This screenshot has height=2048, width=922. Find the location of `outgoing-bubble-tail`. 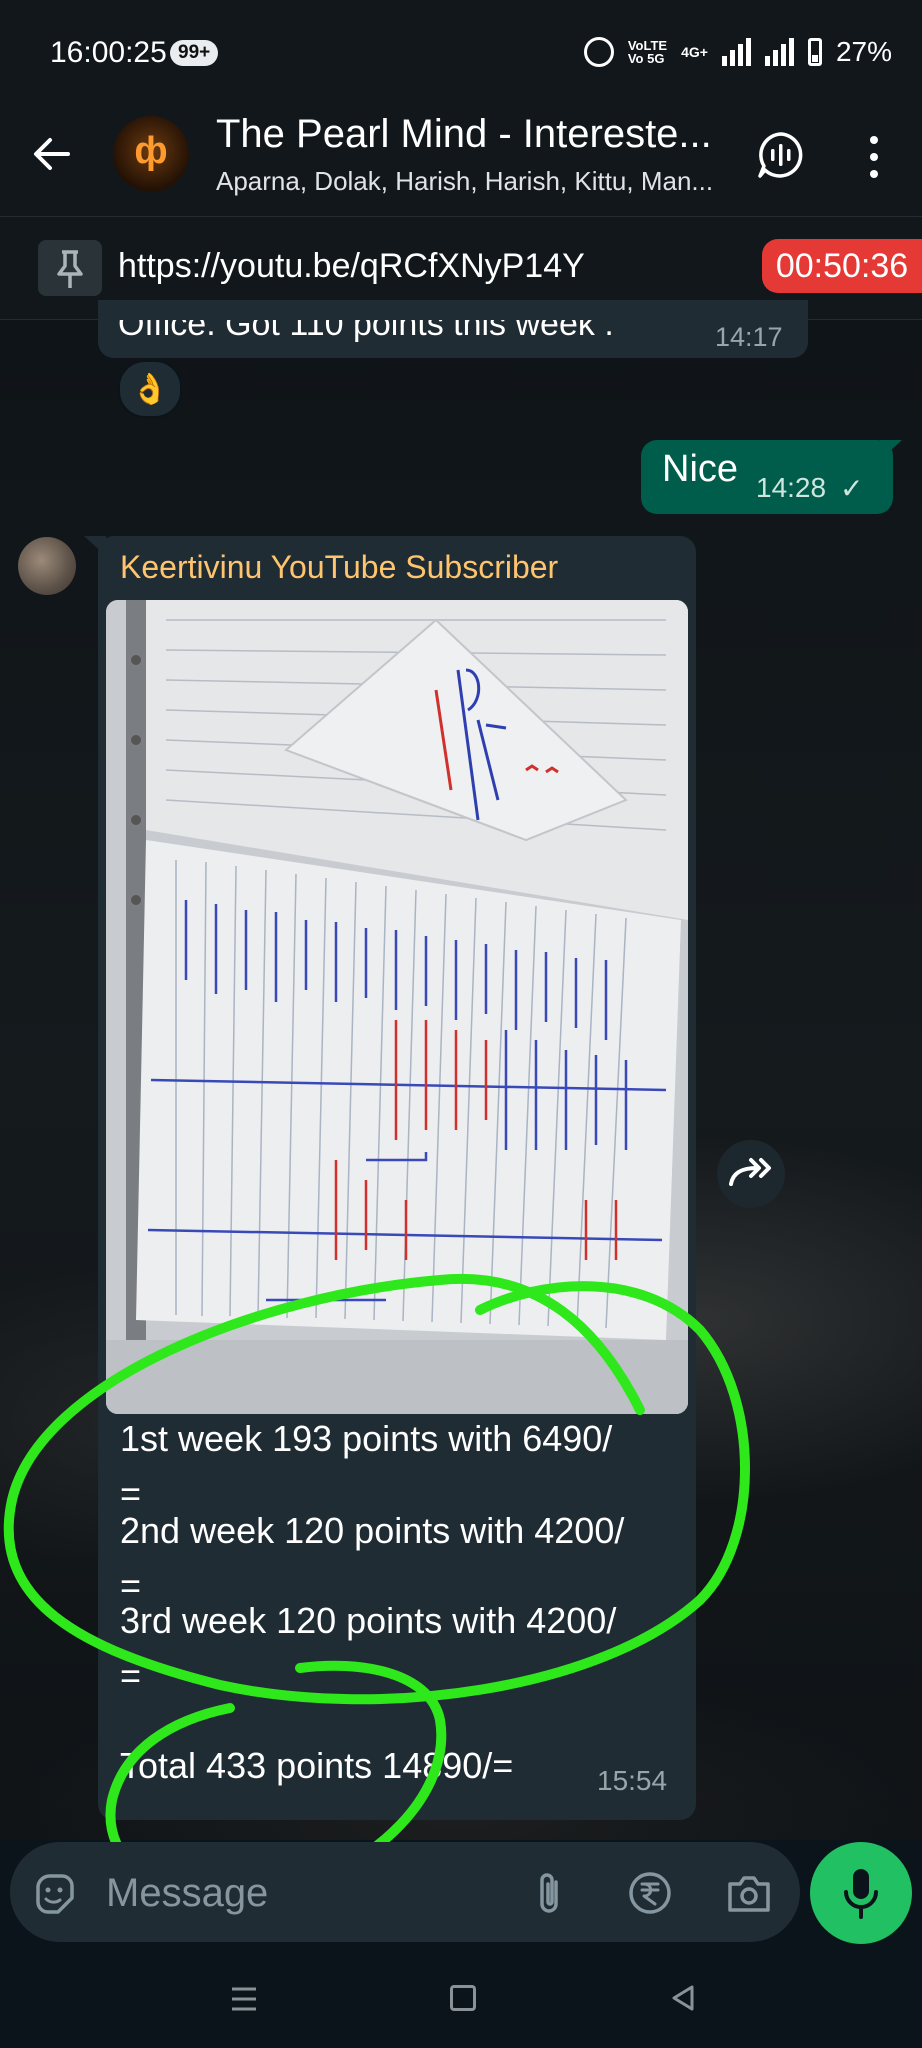

outgoing-bubble-tail is located at coordinates (891, 450).